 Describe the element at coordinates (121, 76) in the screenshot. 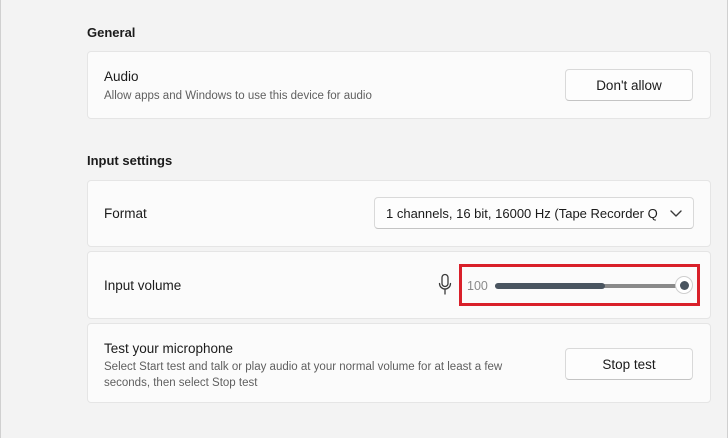

I see `audio-title: Audio` at that location.